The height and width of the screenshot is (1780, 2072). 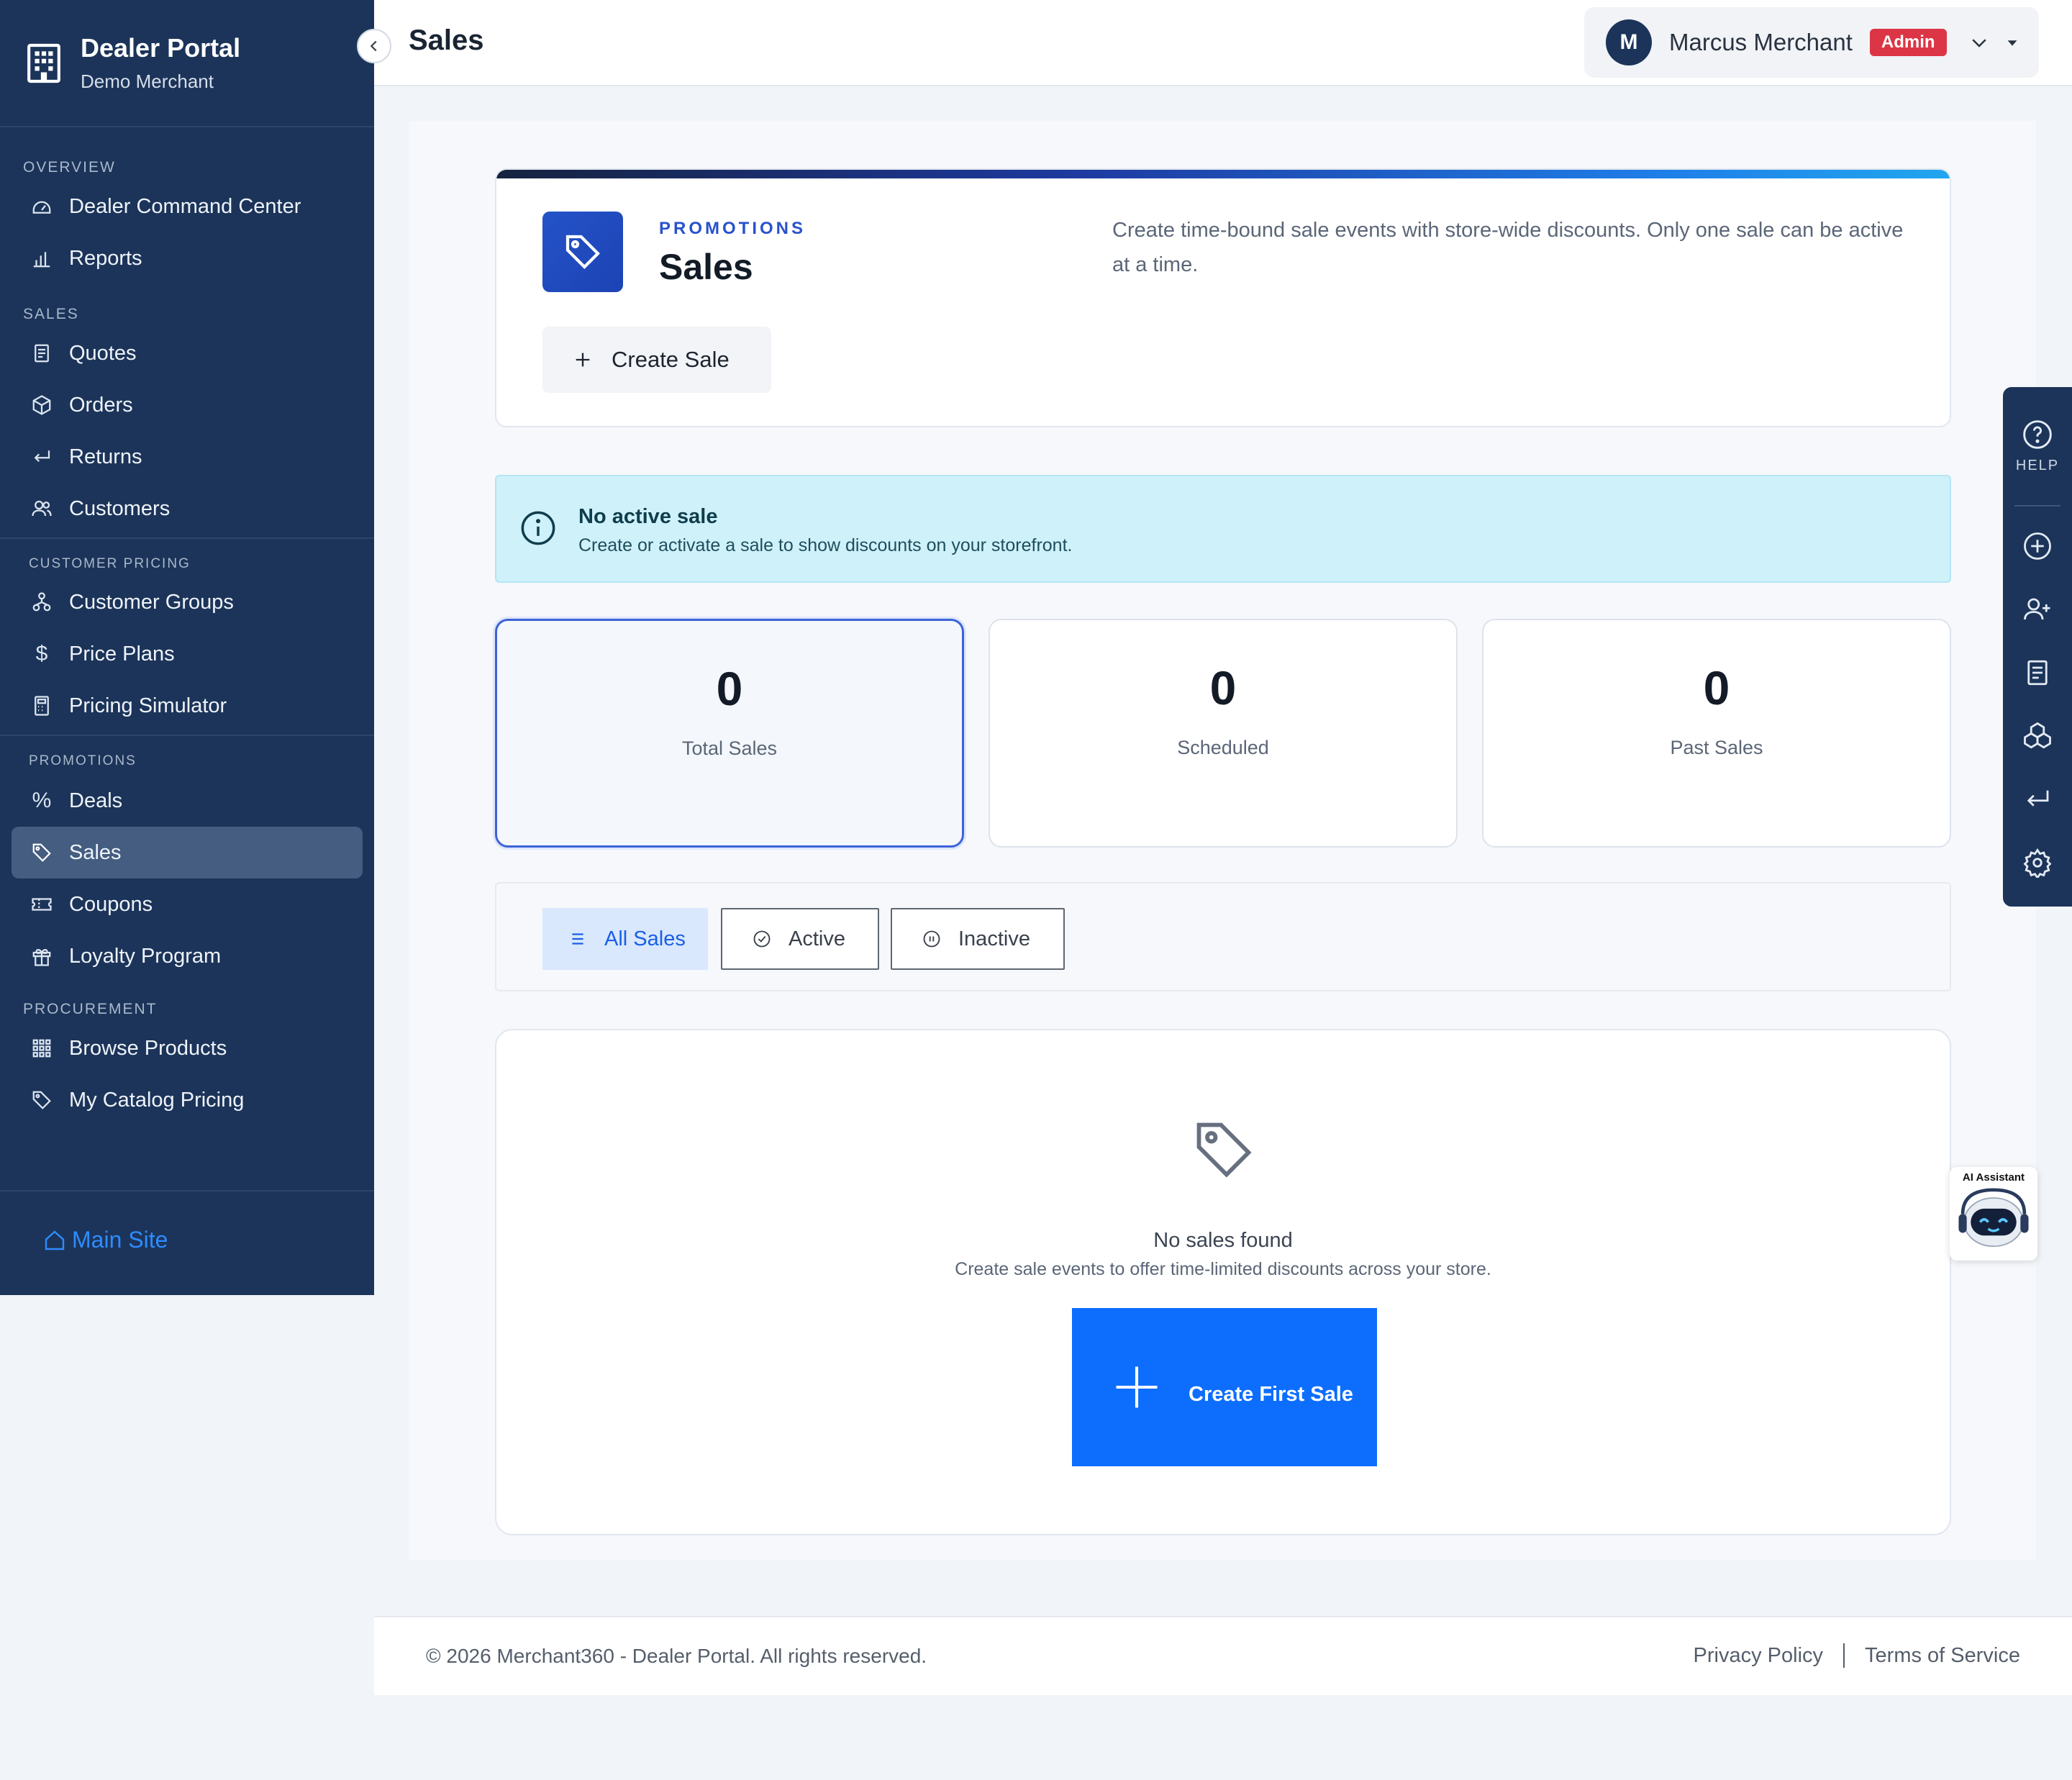 I want to click on sidebar-item-reports: Reports, so click(x=188, y=258).